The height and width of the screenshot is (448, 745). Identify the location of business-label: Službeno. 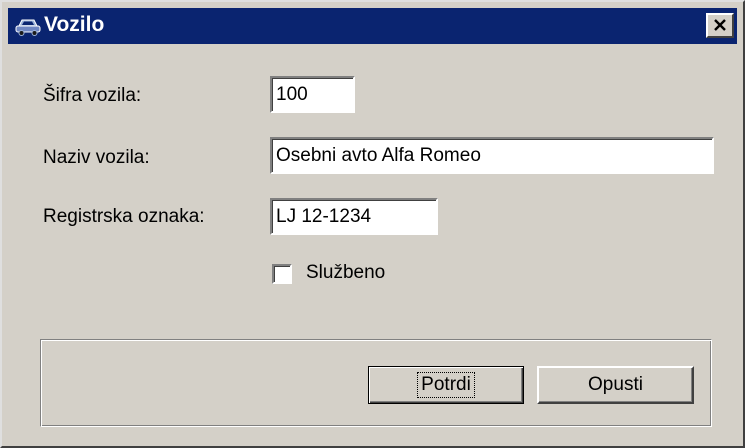
(346, 272).